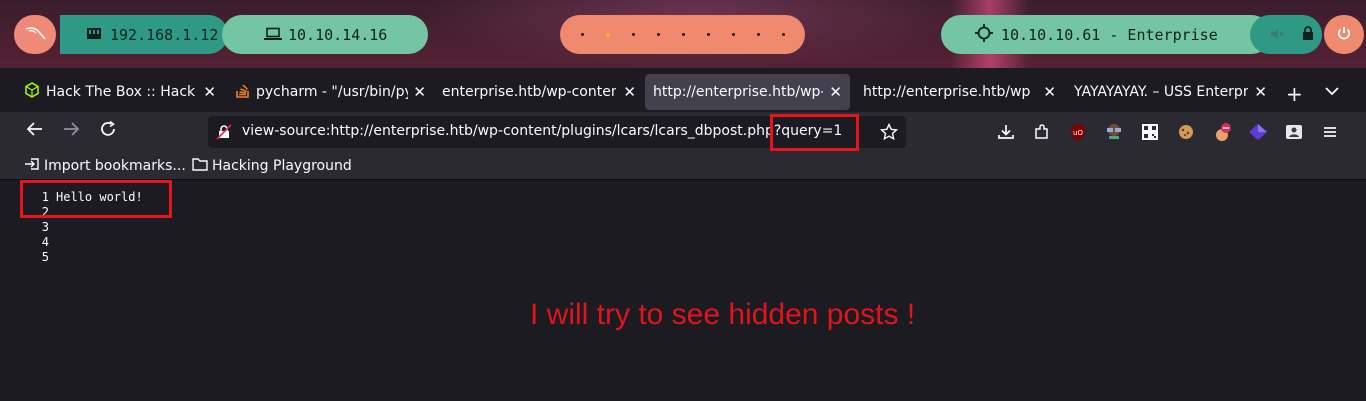  Describe the element at coordinates (889, 133) in the screenshot. I see `bookmark-star-icon` at that location.